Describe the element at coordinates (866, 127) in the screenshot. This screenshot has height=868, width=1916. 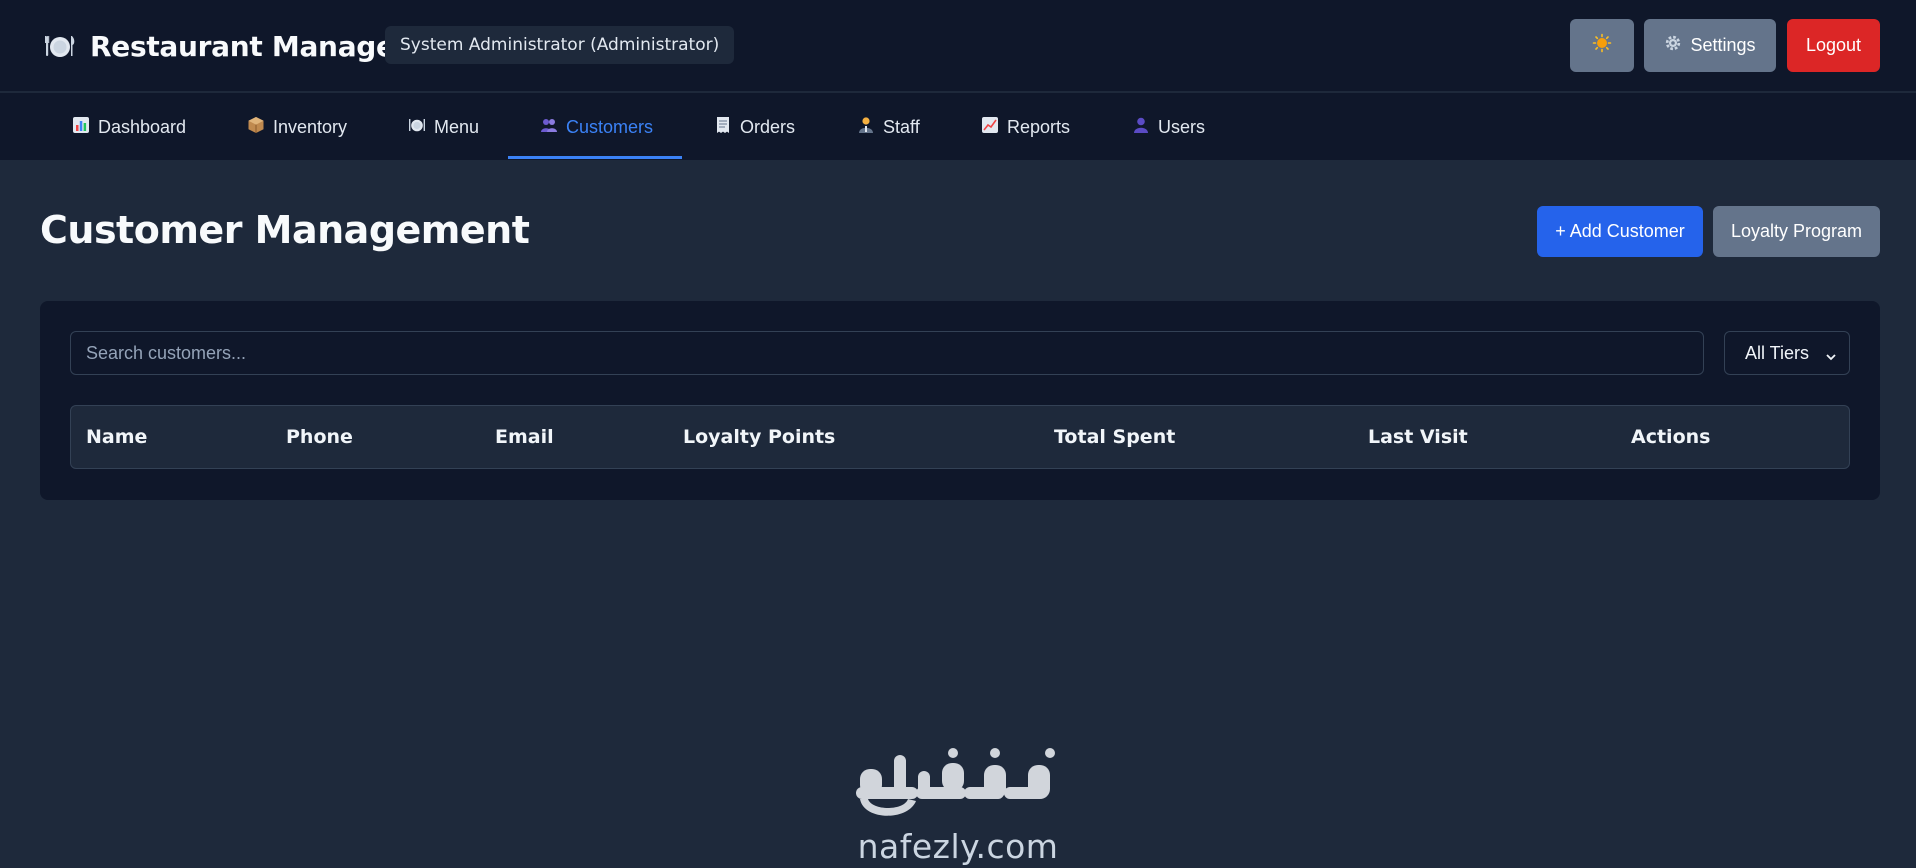
I see `person-icon` at that location.